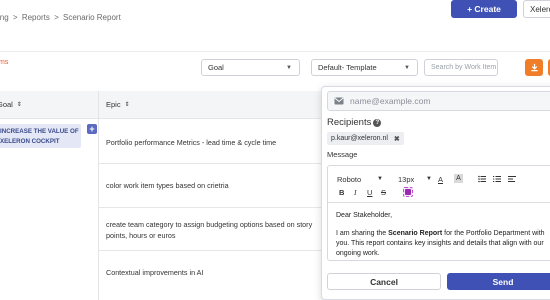 Image resolution: width=550 pixels, height=300 pixels. Describe the element at coordinates (341, 192) in the screenshot. I see `bold-button: B` at that location.